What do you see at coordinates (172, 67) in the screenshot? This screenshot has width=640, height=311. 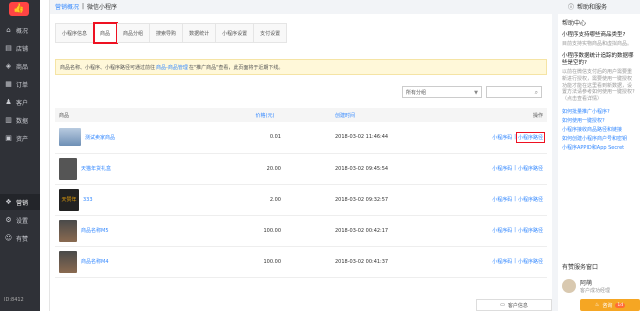 I see `notice-goods-link: 商品-商品管理` at bounding box center [172, 67].